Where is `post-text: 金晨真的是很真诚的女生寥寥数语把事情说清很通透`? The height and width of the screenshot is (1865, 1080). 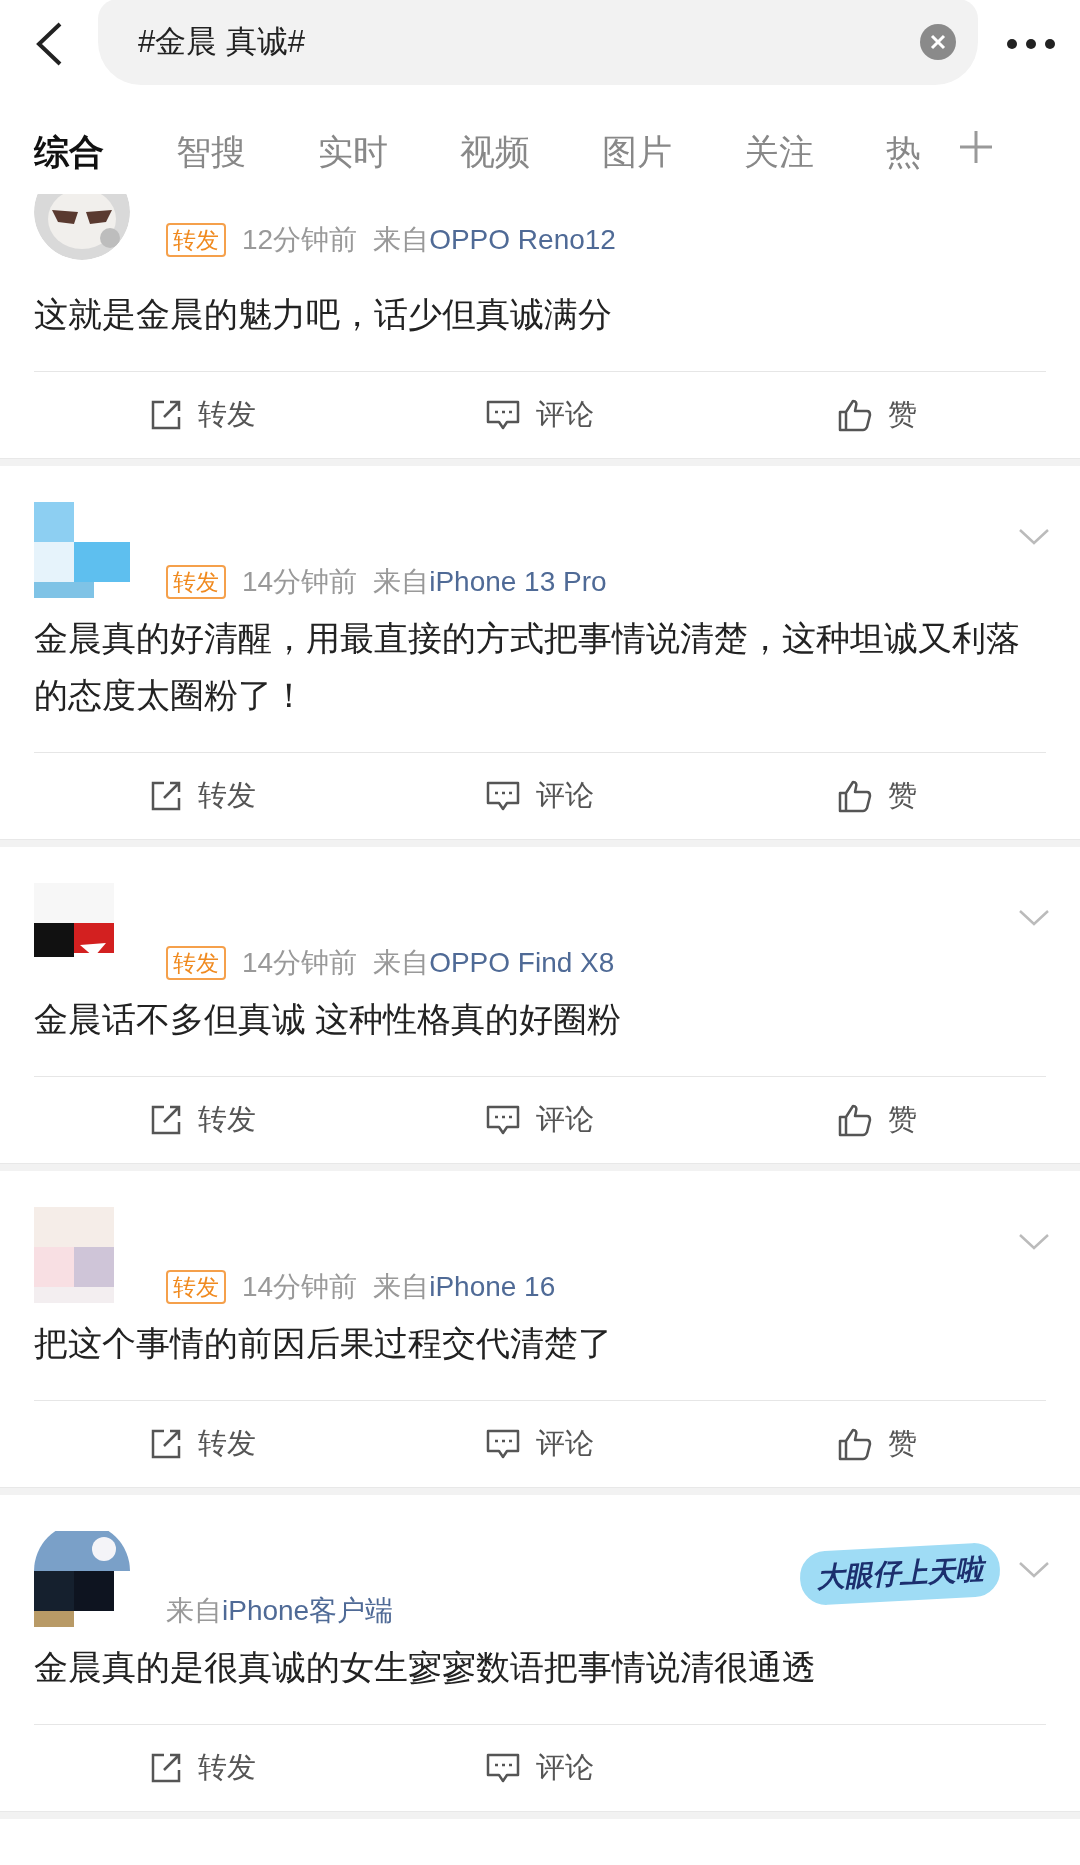
post-text: 金晨真的是很真诚的女生寥寥数语把事情说清很通透 is located at coordinates (425, 1667).